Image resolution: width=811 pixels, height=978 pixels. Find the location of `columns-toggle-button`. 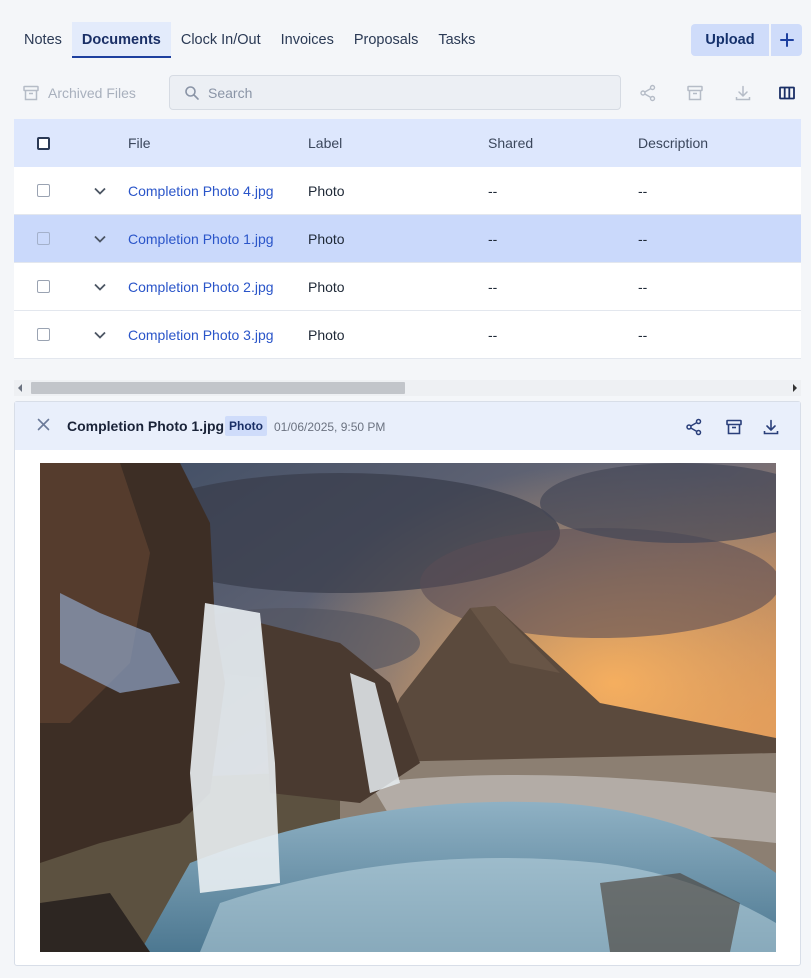

columns-toggle-button is located at coordinates (787, 93).